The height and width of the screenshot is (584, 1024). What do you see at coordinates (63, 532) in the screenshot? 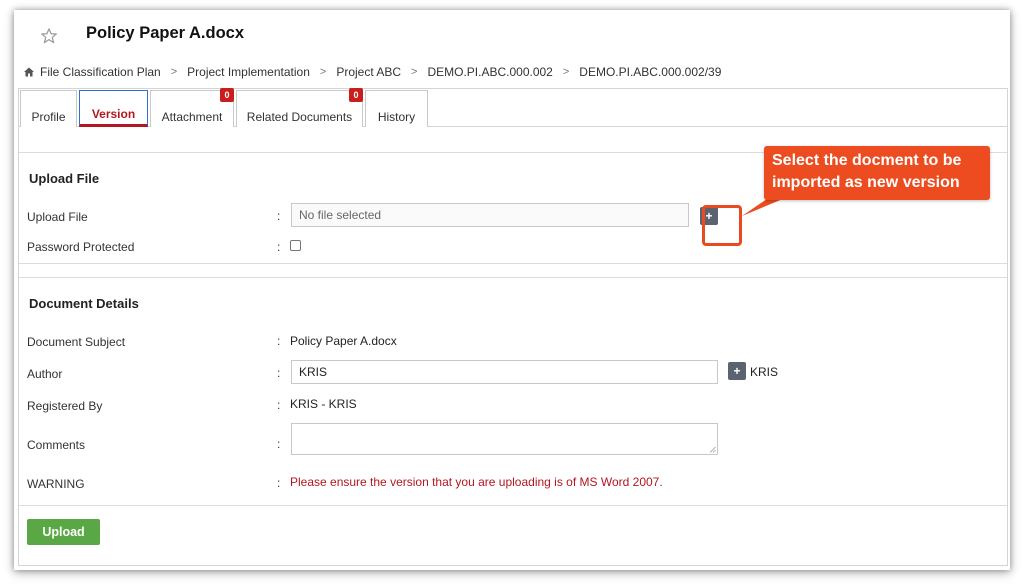
I see `upload-button: Upload` at bounding box center [63, 532].